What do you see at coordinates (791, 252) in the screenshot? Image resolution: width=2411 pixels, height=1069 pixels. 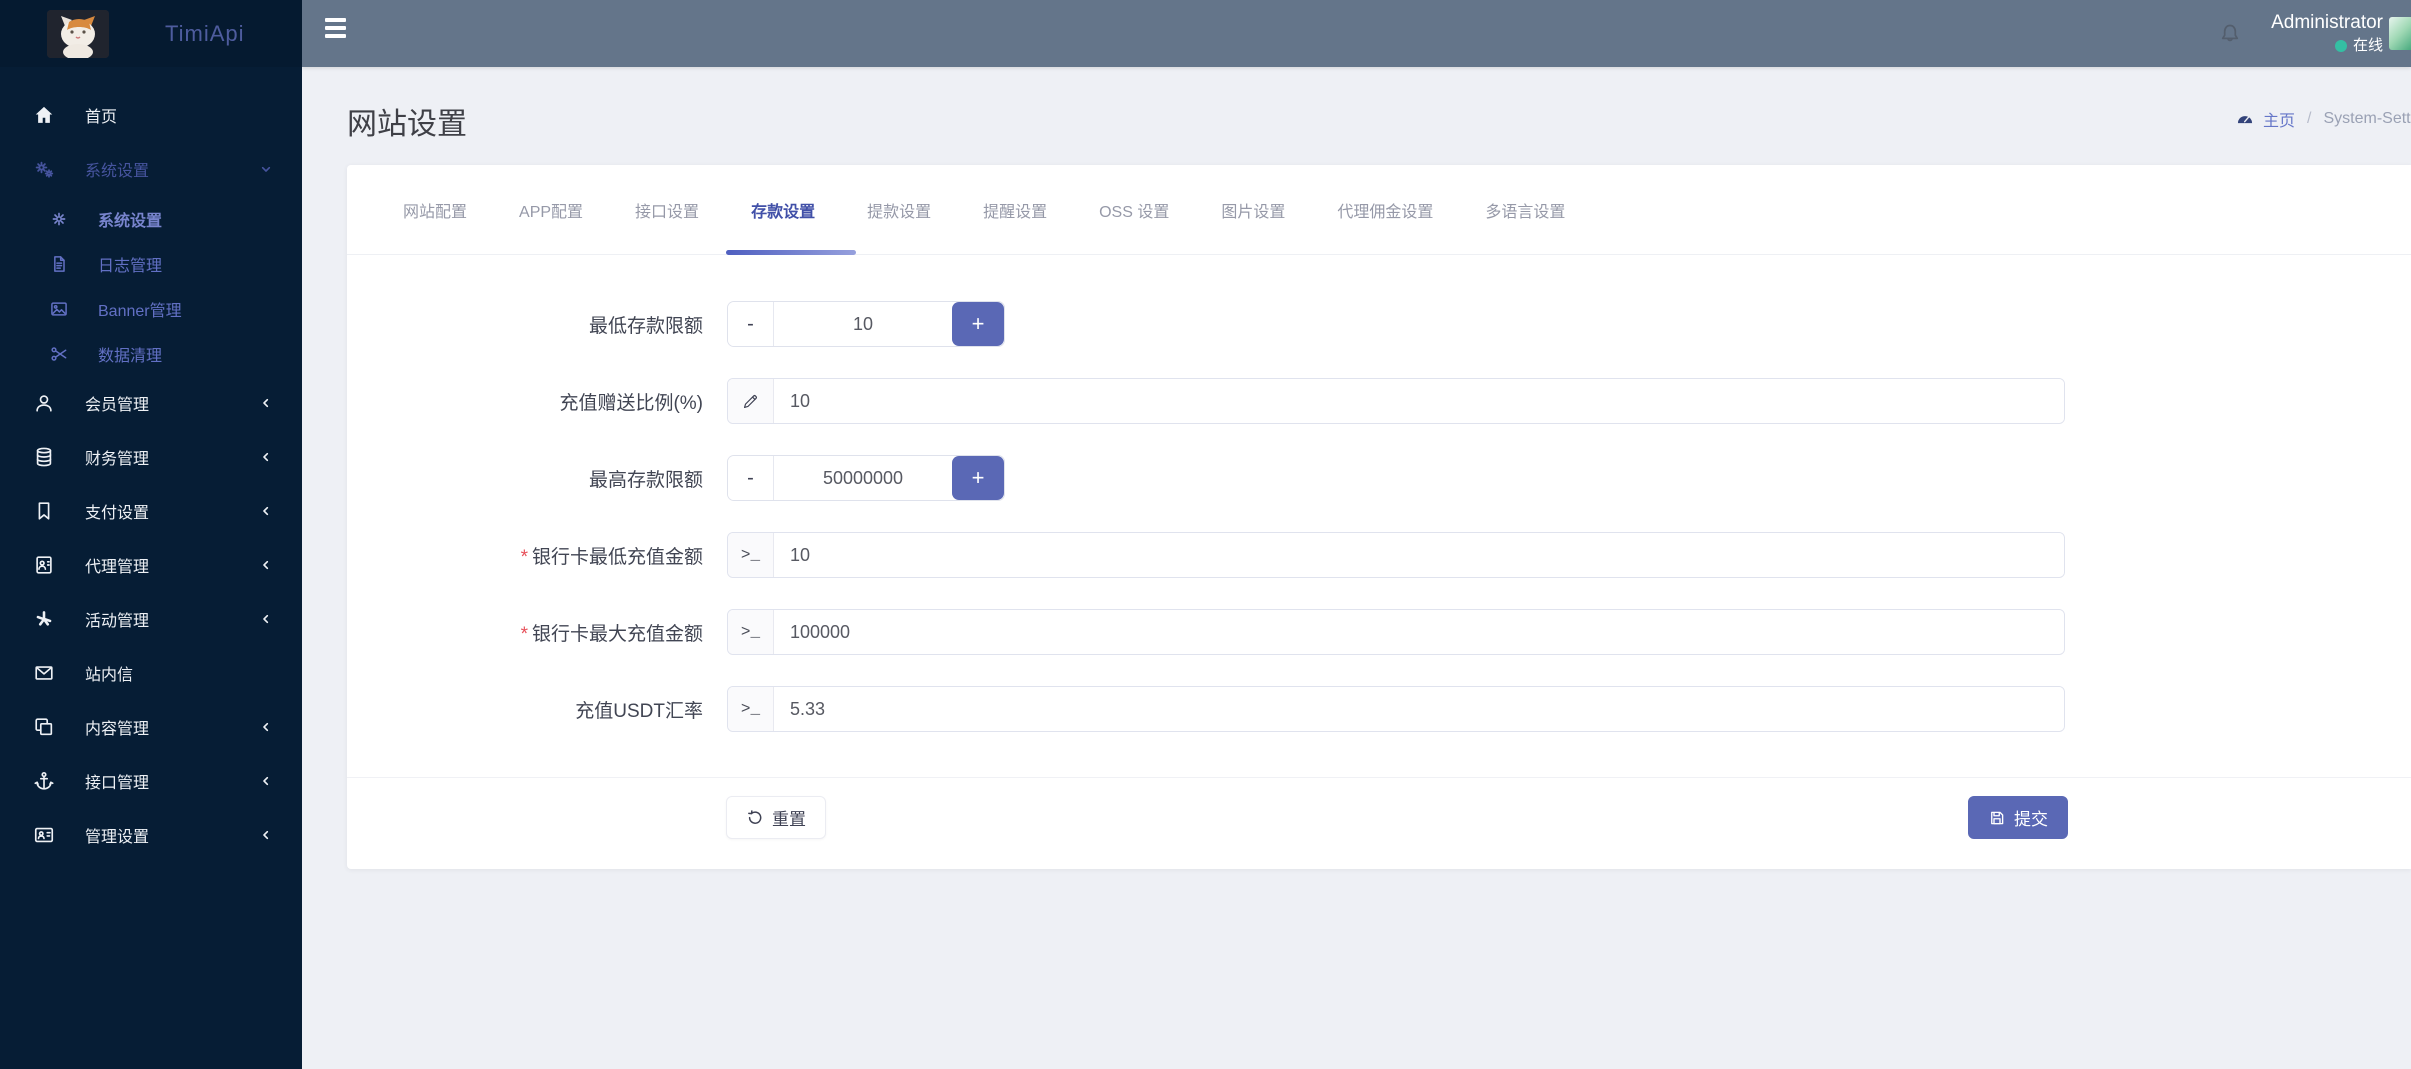 I see `active-tab-underline` at bounding box center [791, 252].